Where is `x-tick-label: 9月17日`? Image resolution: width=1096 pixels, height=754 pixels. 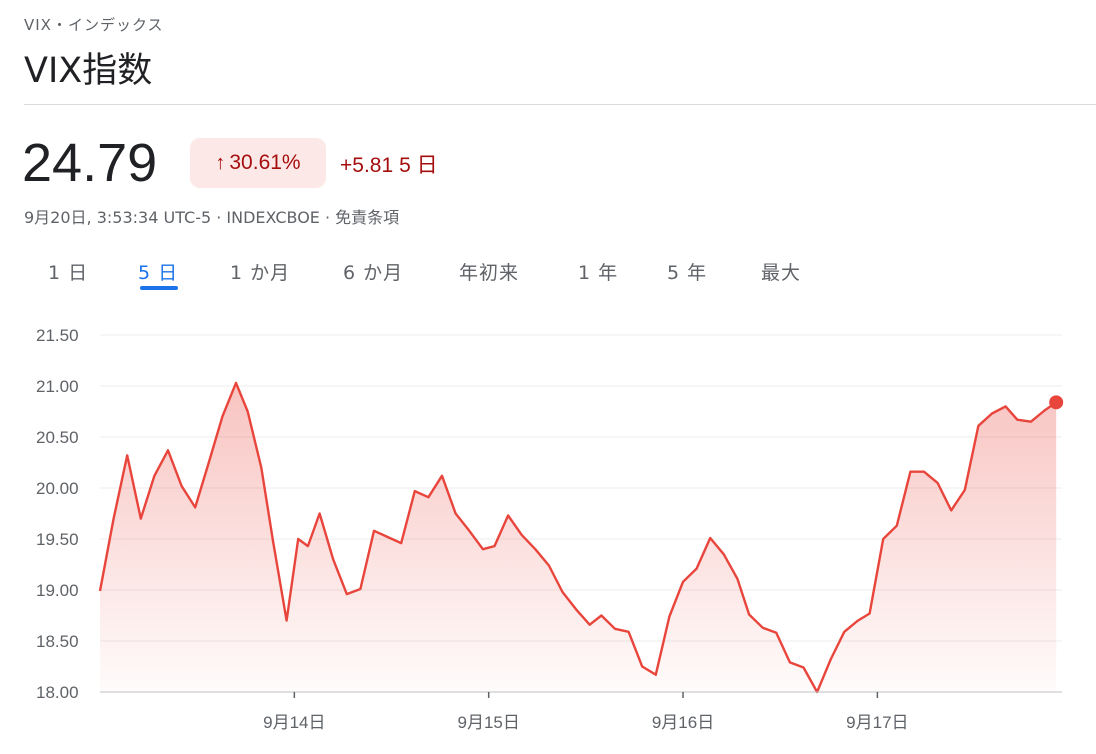 x-tick-label: 9月17日 is located at coordinates (877, 722).